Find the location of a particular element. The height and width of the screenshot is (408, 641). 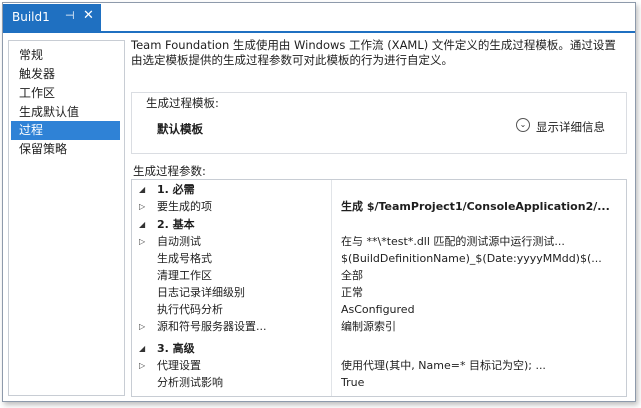

sidebar-item-general: 常规 is located at coordinates (65, 55).